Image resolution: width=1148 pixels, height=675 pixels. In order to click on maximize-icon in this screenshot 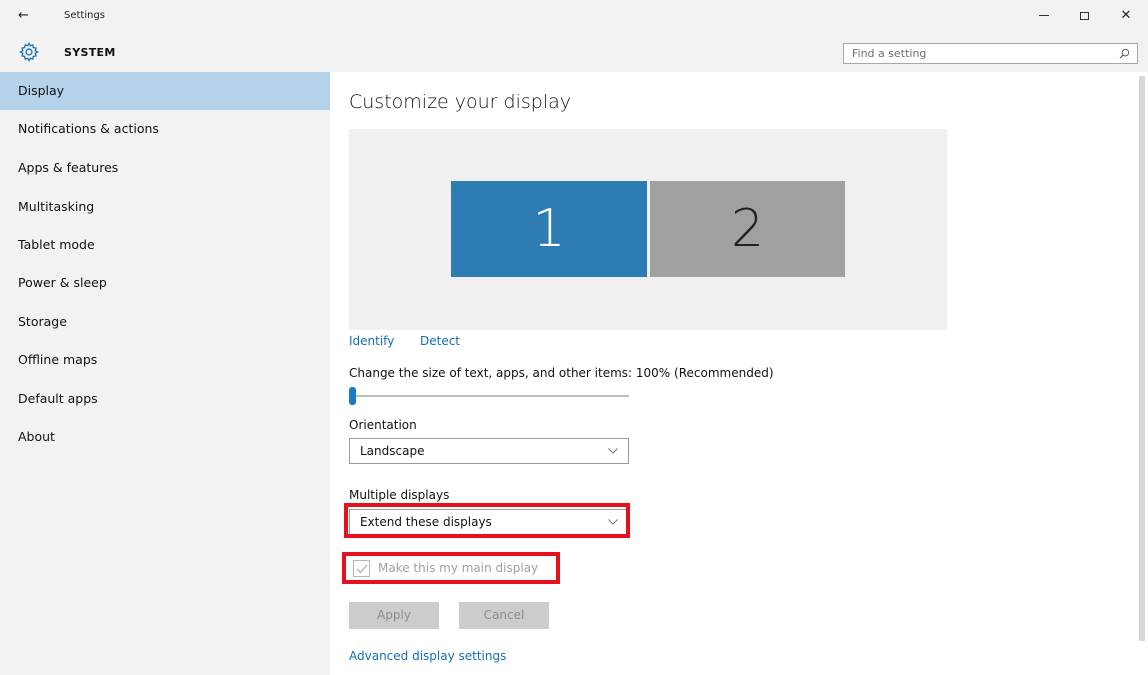, I will do `click(1084, 15)`.